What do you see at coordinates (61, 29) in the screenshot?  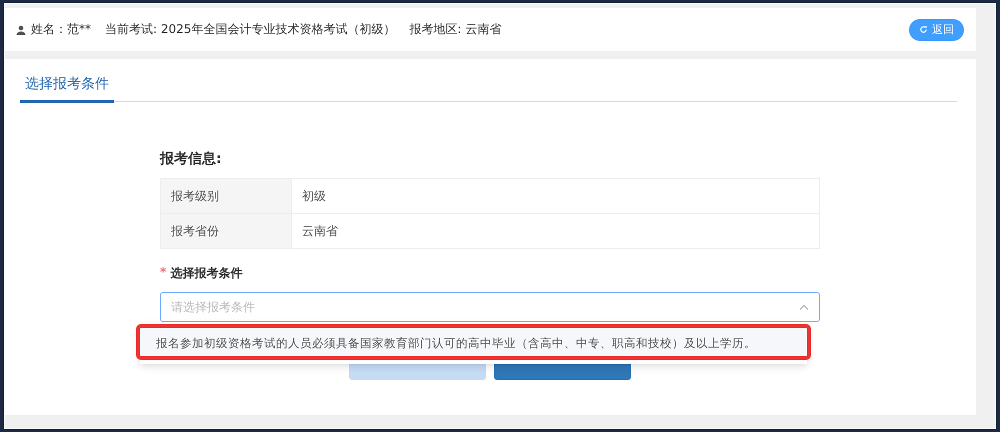 I see `header-info-text: 姓名：范**` at bounding box center [61, 29].